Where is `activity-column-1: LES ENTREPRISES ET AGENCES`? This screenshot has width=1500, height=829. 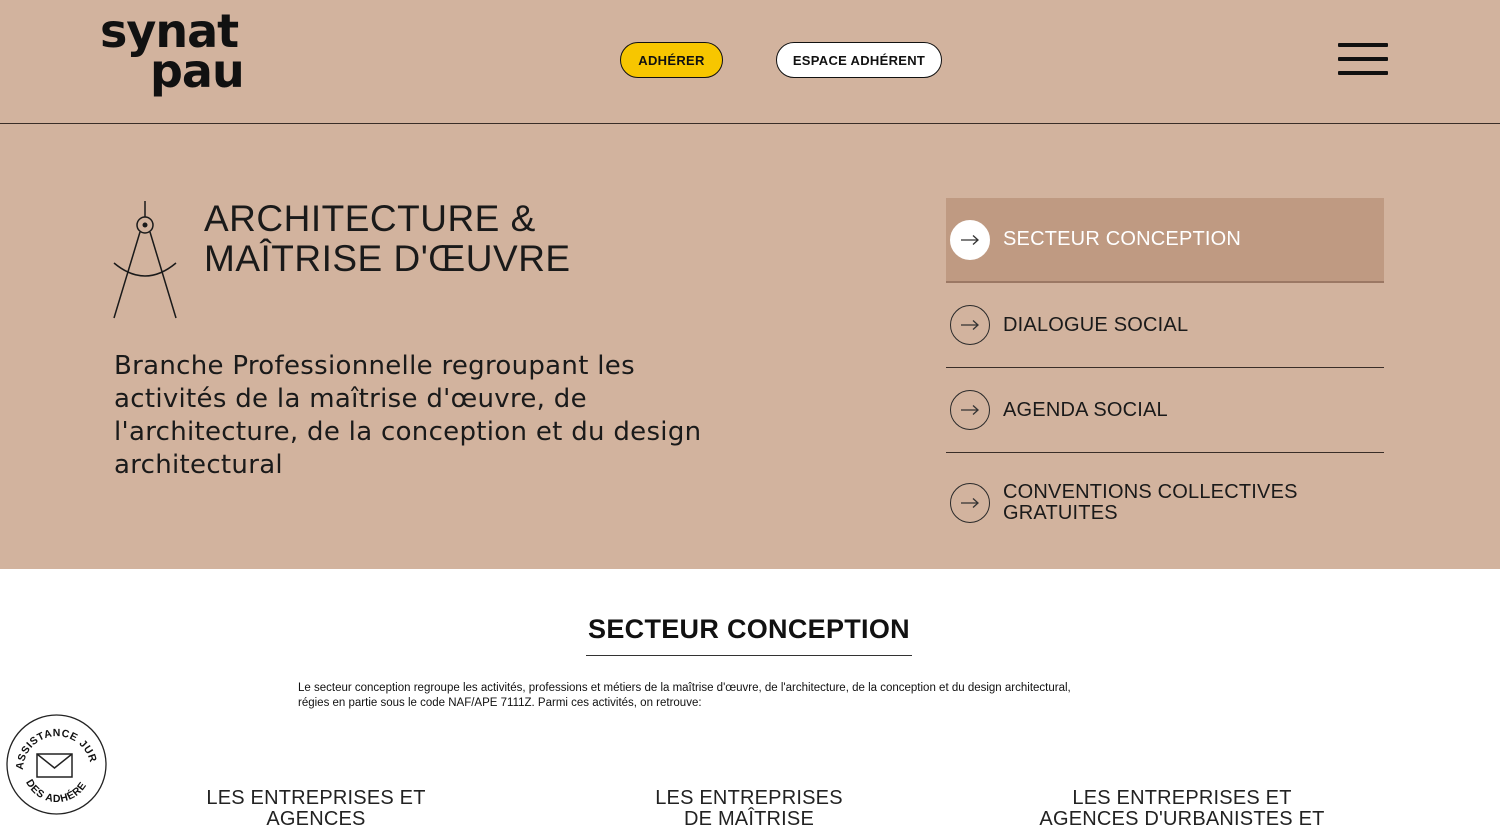
activity-column-1: LES ENTREPRISES ET AGENCES is located at coordinates (316, 808).